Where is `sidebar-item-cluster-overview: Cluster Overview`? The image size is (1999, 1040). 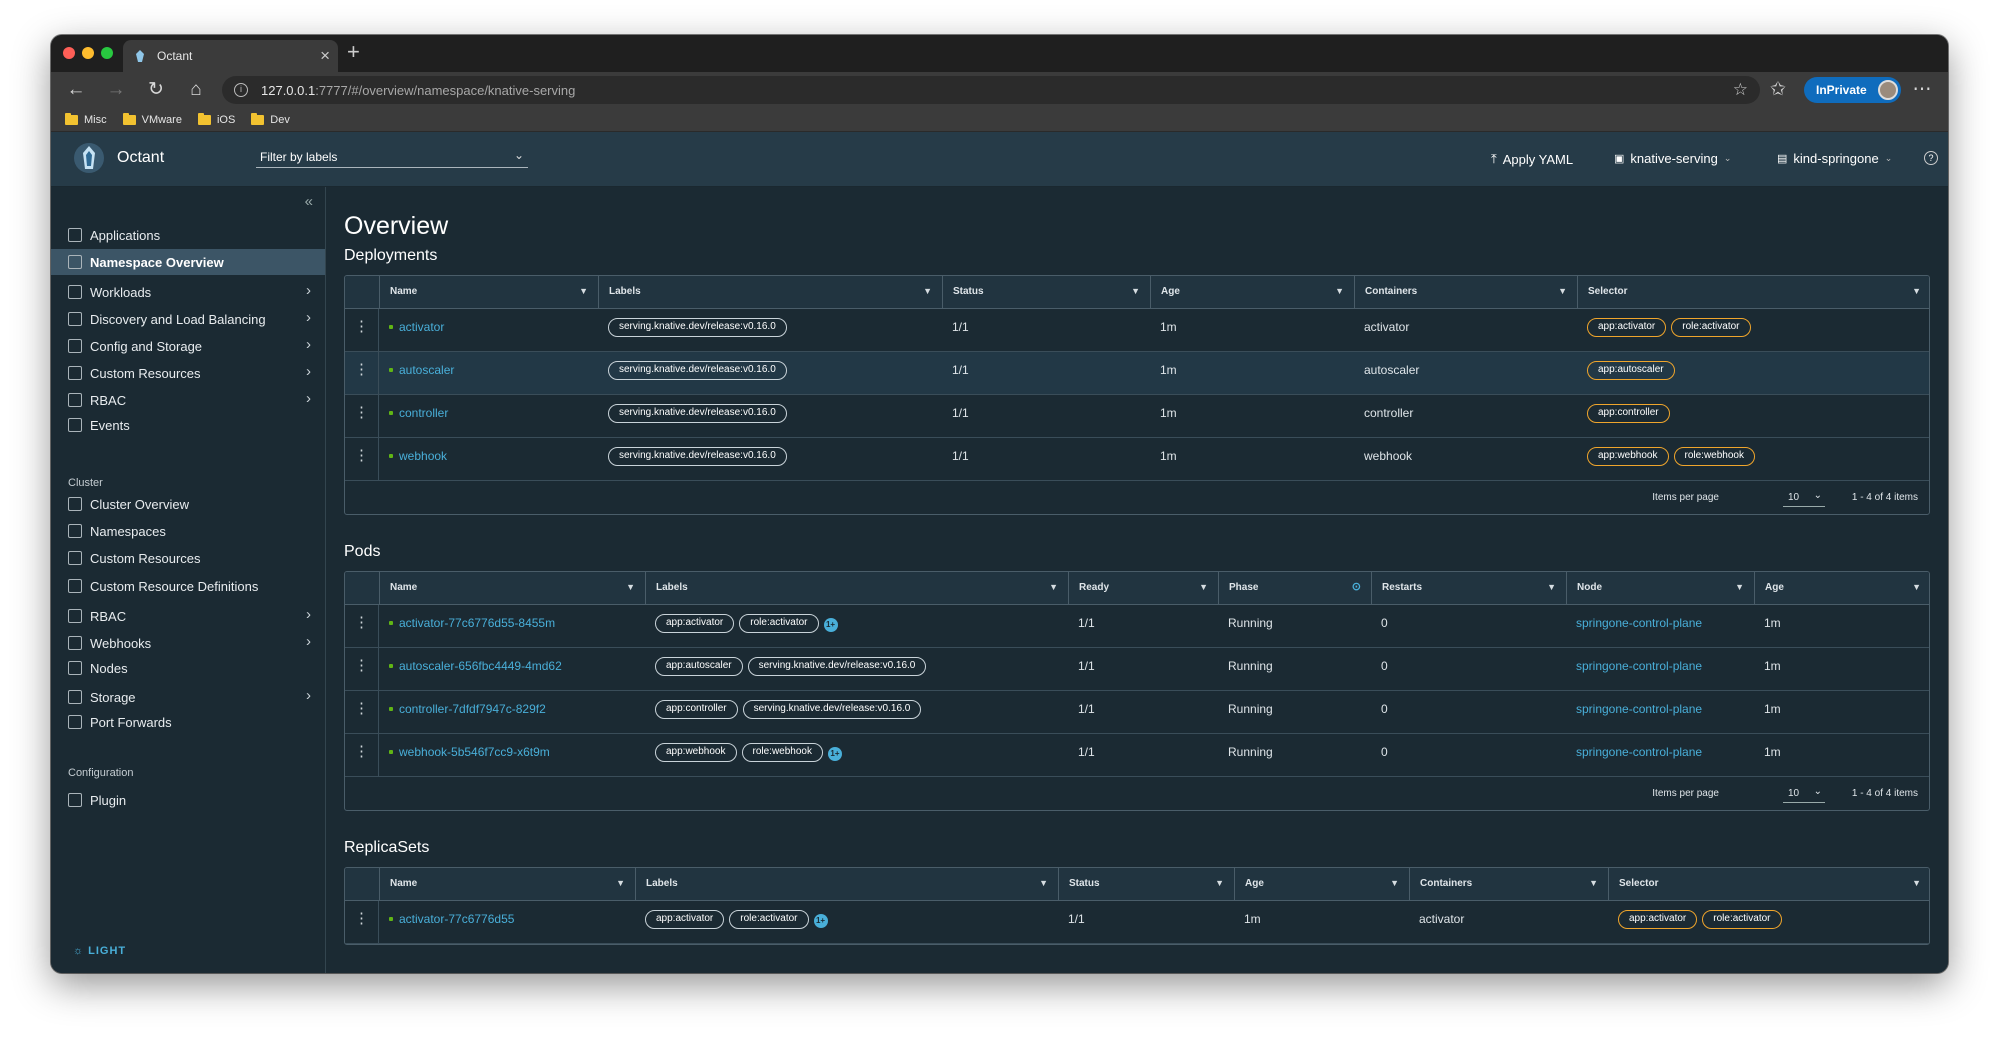
sidebar-item-cluster-overview: Cluster Overview is located at coordinates (188, 504).